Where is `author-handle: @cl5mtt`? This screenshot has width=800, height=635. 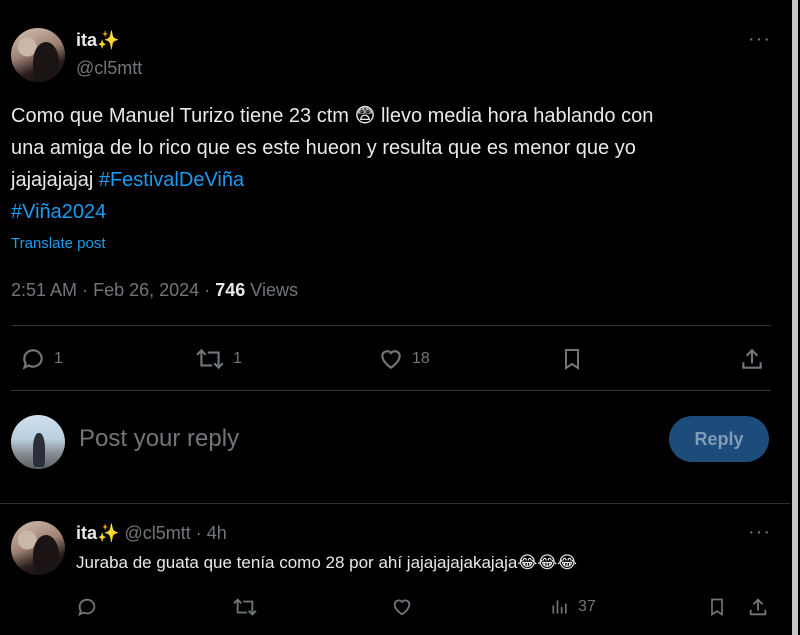
author-handle: @cl5mtt is located at coordinates (109, 68).